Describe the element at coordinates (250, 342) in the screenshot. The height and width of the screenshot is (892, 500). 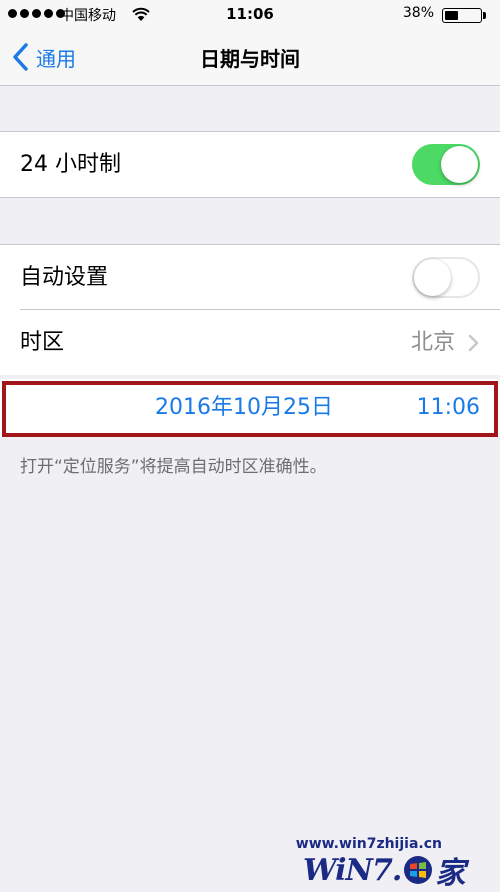
I see `timezone-row: 时区 北京` at that location.